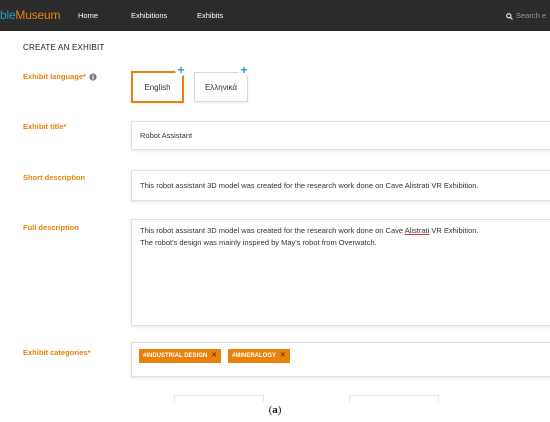 This screenshot has height=422, width=550. I want to click on language-label-text: Exhibit language*, so click(54, 76).